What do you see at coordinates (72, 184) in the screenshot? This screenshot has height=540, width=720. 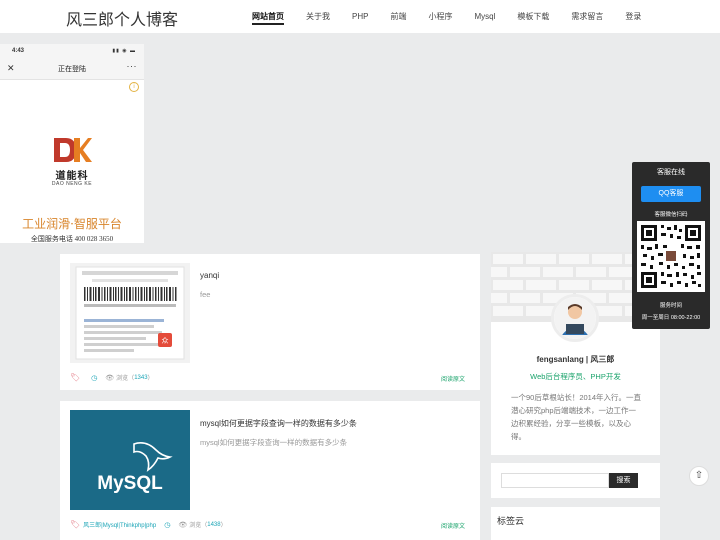 I see `ad-brand-english: DAO NENG KE` at bounding box center [72, 184].